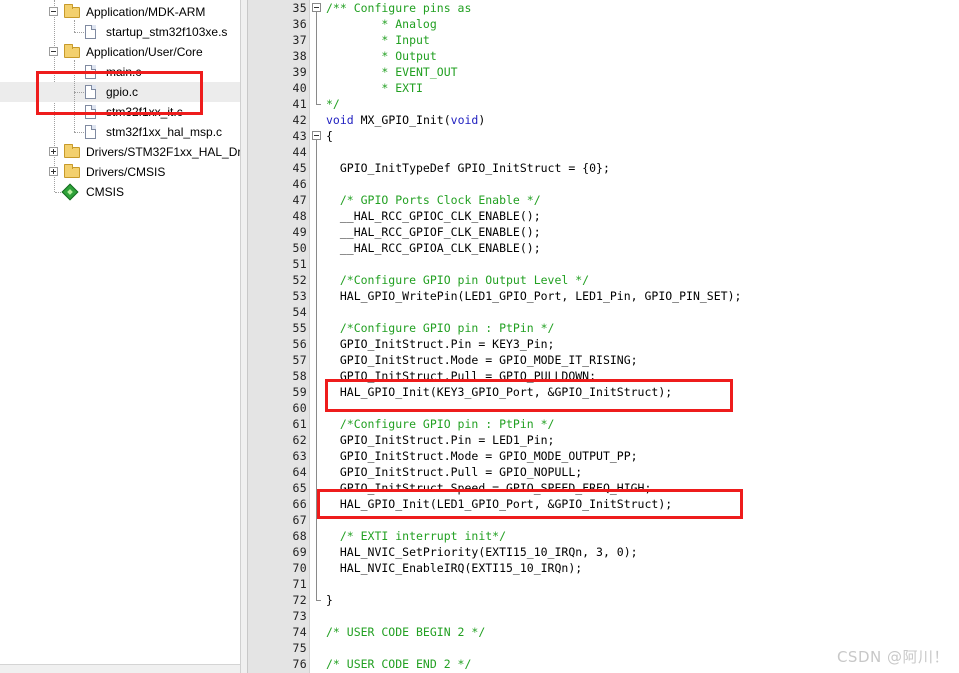  What do you see at coordinates (299, 344) in the screenshot?
I see `line-number: 56` at bounding box center [299, 344].